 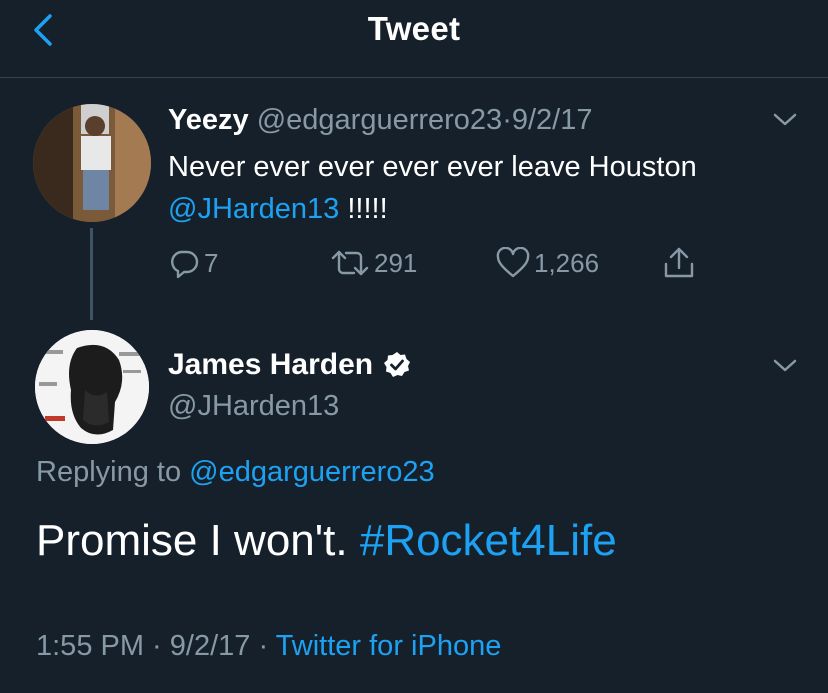 I want to click on tweet2-text: Promise I won't. #Rocket4Life, so click(x=326, y=541).